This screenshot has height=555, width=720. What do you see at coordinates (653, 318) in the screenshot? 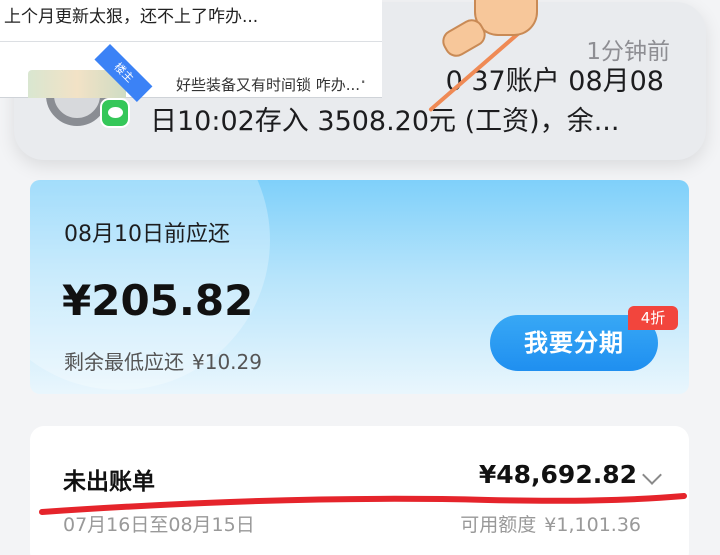
I see `discount-tag: 4折` at bounding box center [653, 318].